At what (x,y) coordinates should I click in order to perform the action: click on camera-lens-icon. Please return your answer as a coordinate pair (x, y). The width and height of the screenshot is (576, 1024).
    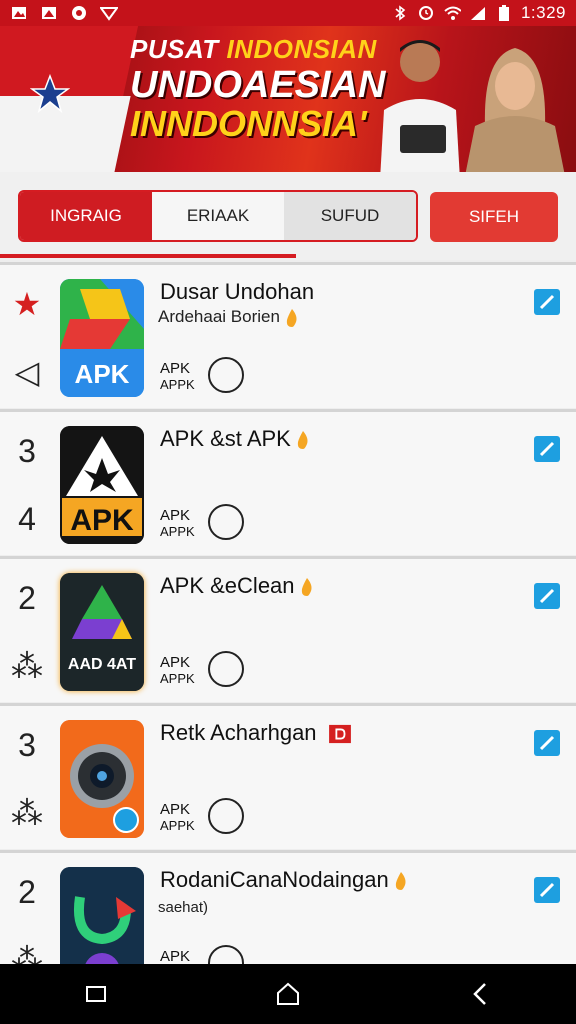
    Looking at the image, I should click on (102, 779).